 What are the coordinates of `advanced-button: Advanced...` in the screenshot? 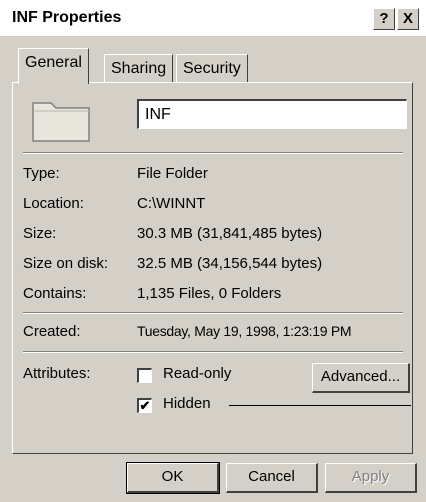 It's located at (361, 378).